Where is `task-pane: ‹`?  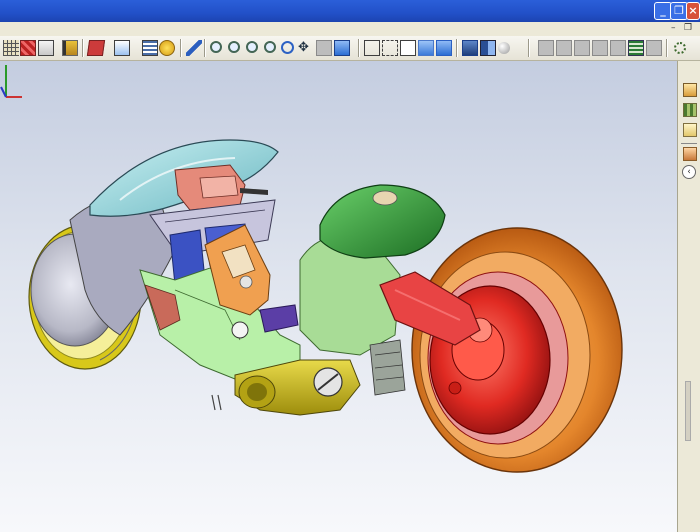 task-pane: ‹ is located at coordinates (688, 296).